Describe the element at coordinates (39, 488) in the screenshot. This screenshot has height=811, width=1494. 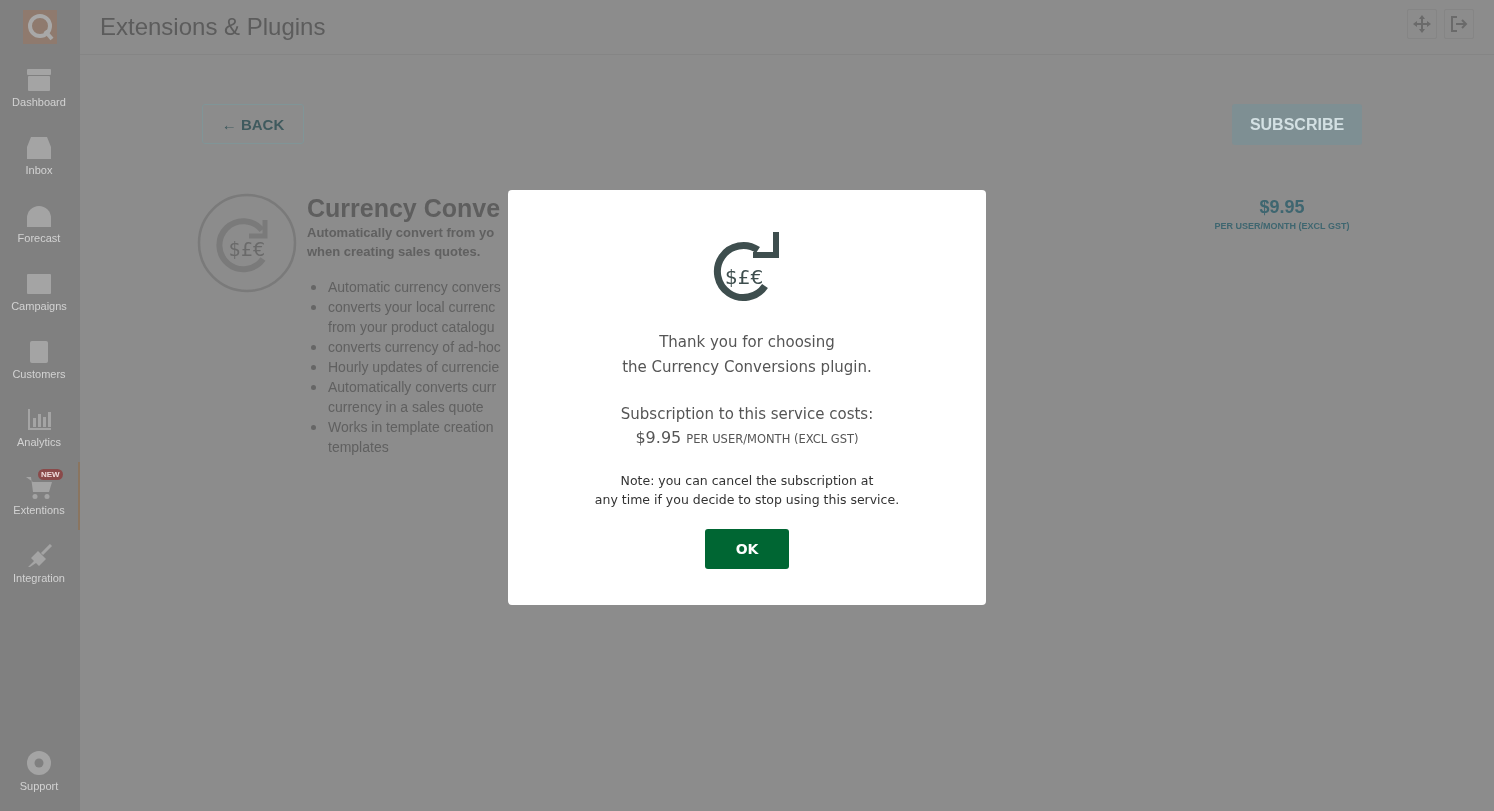
I see `cart-icon` at that location.